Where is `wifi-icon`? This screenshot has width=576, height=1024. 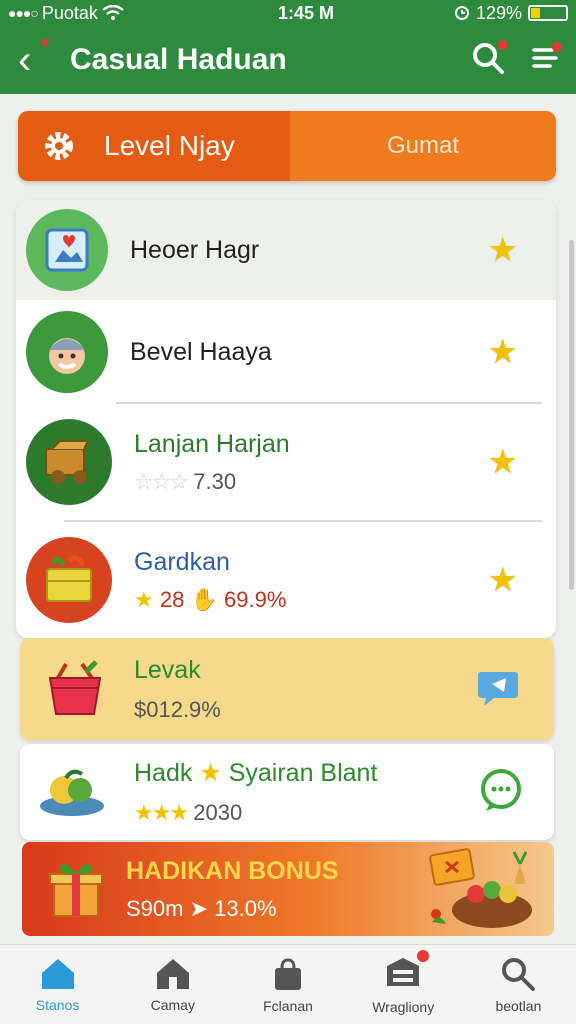
wifi-icon is located at coordinates (113, 12).